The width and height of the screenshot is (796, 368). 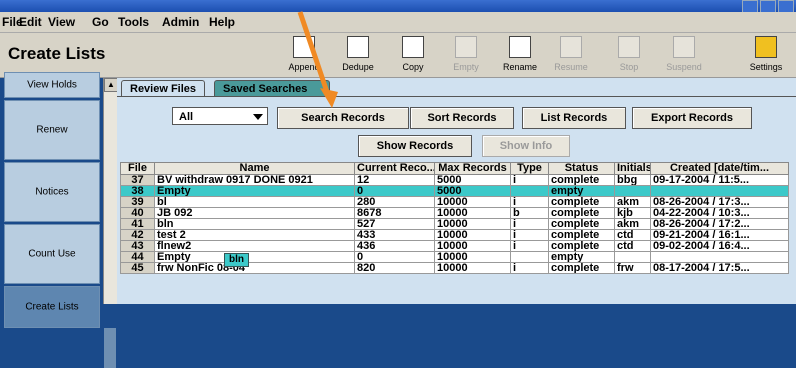 I want to click on scroll-thumb, so click(x=110, y=348).